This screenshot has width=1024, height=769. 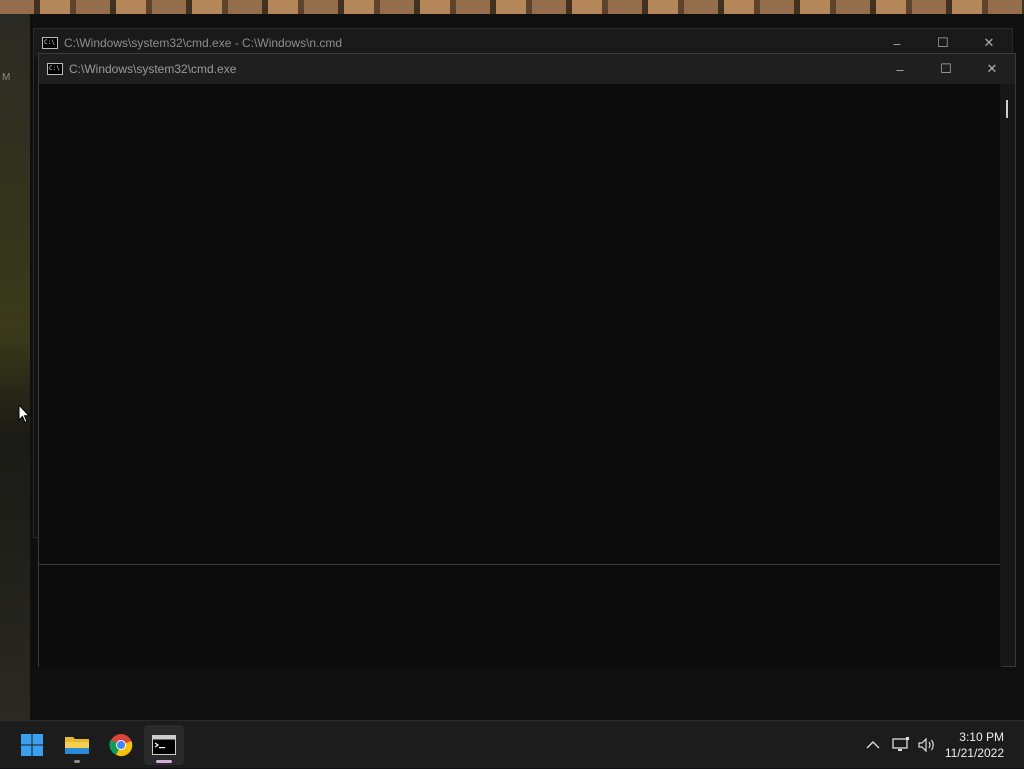 What do you see at coordinates (6, 77) in the screenshot?
I see `edge-label: M` at bounding box center [6, 77].